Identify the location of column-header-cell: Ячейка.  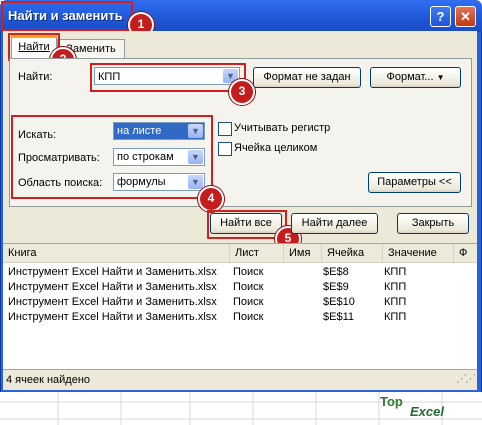
(352, 253).